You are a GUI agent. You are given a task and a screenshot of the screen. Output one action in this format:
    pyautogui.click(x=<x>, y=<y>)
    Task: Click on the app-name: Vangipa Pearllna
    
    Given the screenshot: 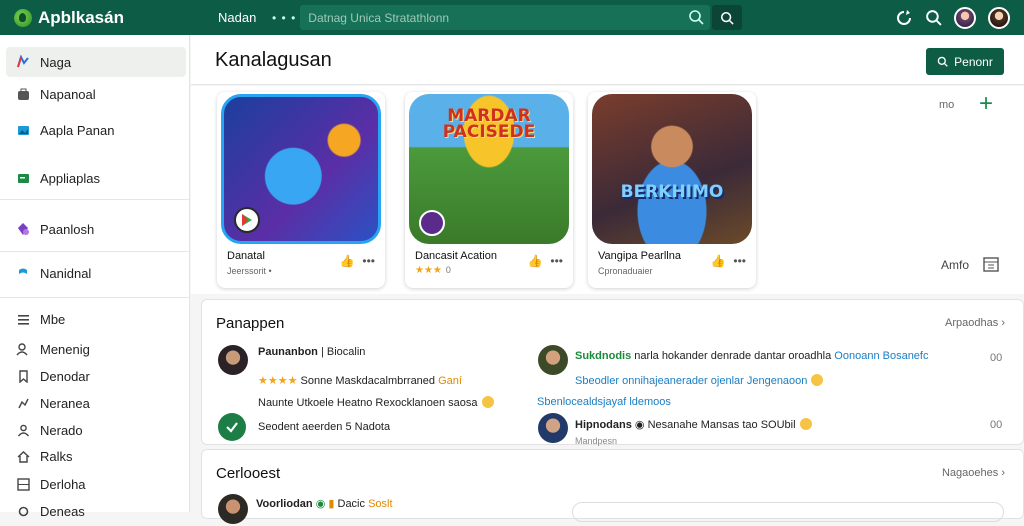 What is the action you would take?
    pyautogui.click(x=639, y=256)
    